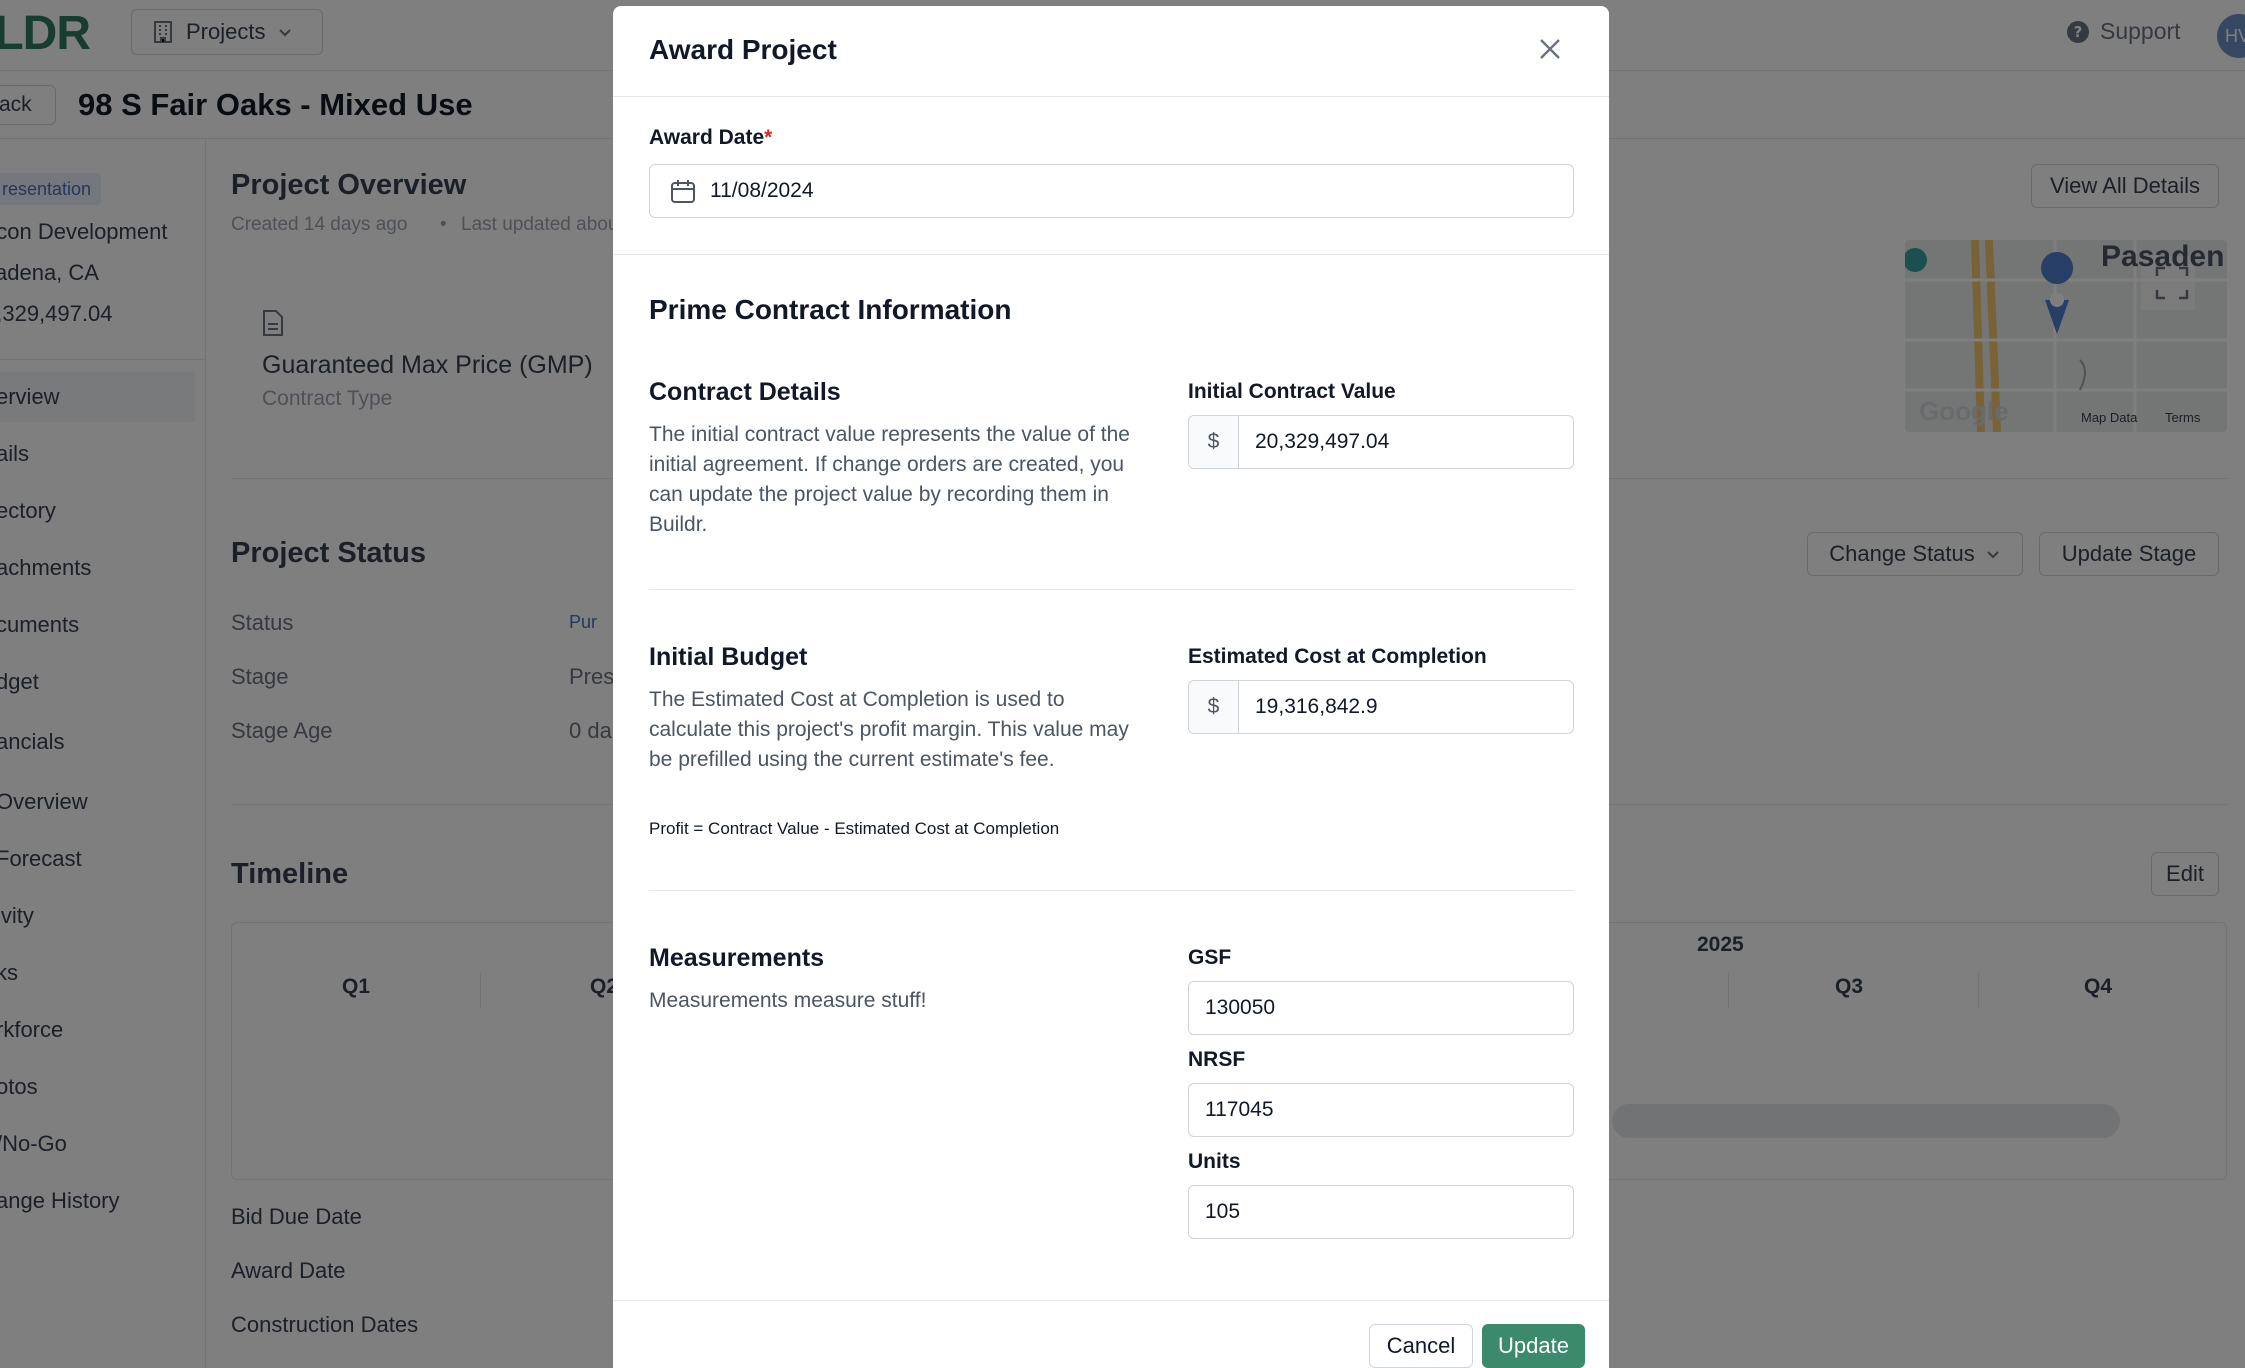  What do you see at coordinates (788, 1000) in the screenshot?
I see `measurements-description: Measurements measure stuff!` at bounding box center [788, 1000].